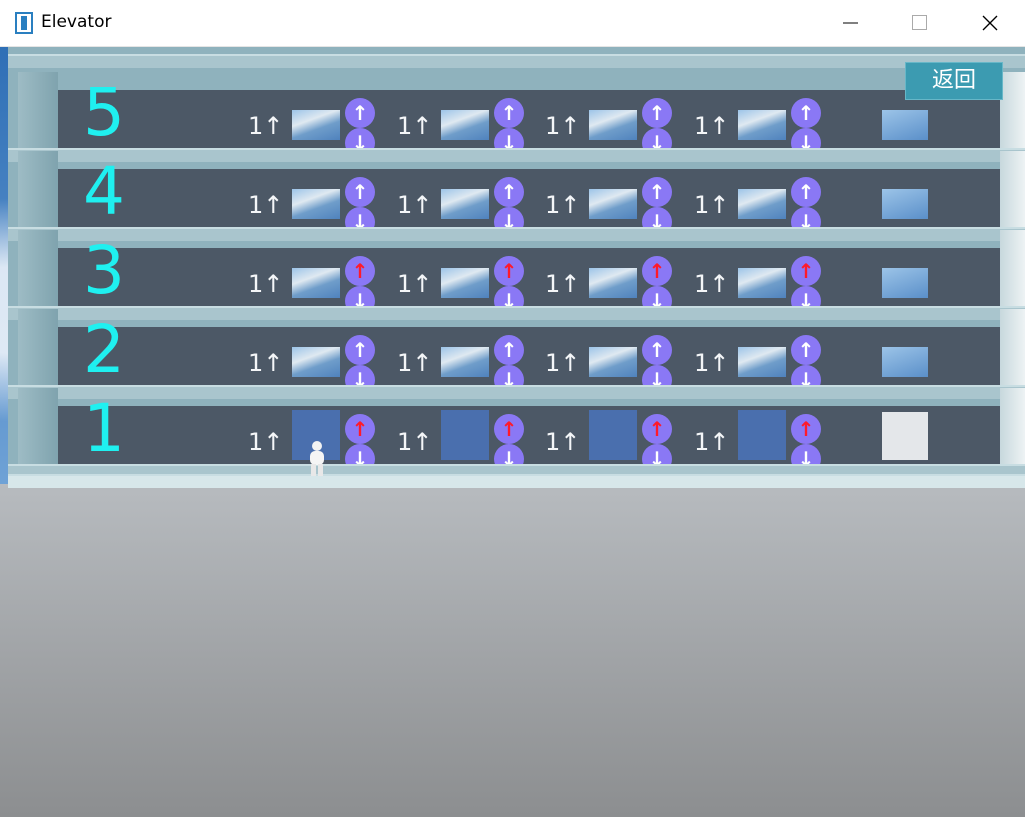 This screenshot has width=1025, height=817. I want to click on floor-5-right-wall, so click(1012, 110).